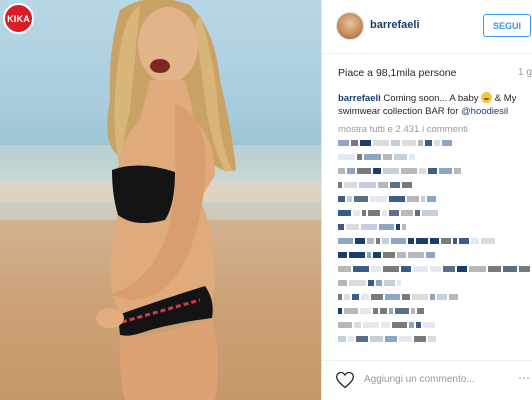 The image size is (532, 400). Describe the element at coordinates (345, 380) in the screenshot. I see `heart-icon` at that location.